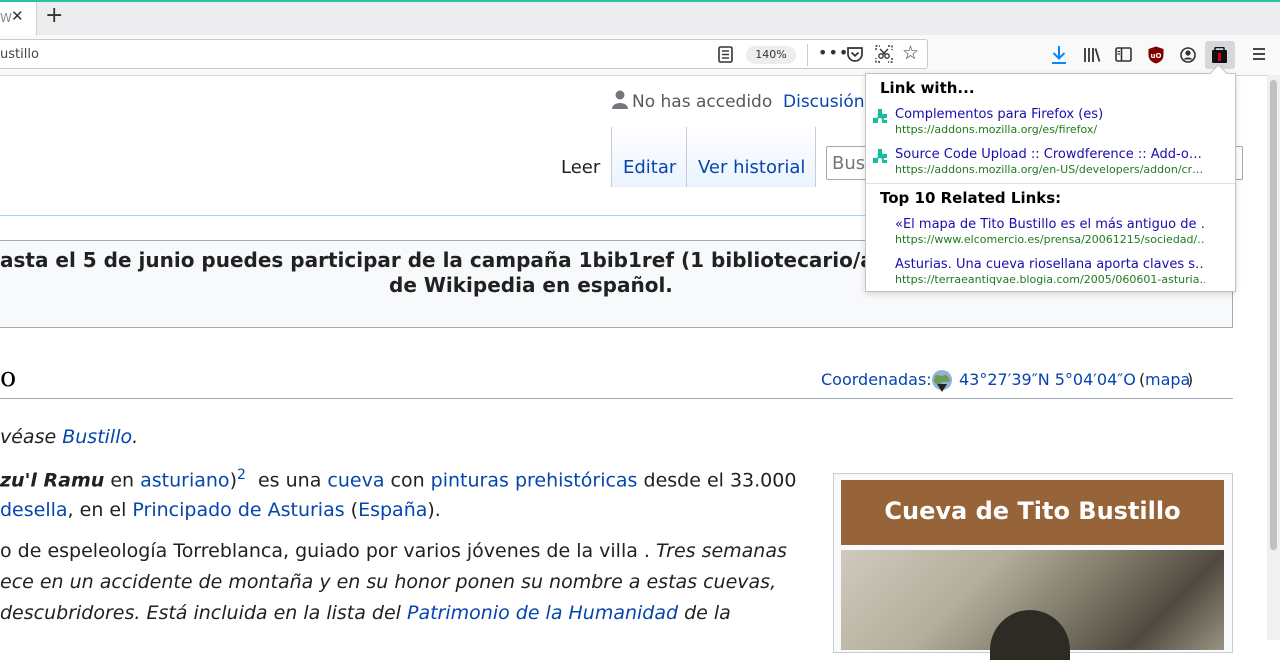 The height and width of the screenshot is (660, 1280). What do you see at coordinates (1167, 379) in the screenshot?
I see `map-link: mapa` at bounding box center [1167, 379].